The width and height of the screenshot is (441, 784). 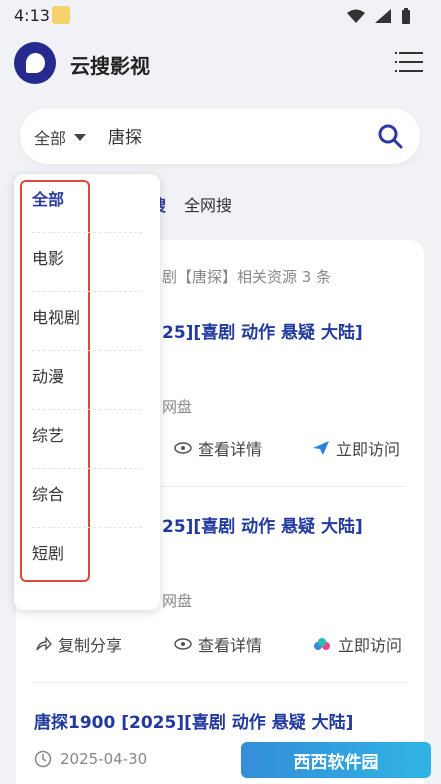 I want to click on dropdown-item-tv-series: 电视剧, so click(x=87, y=321).